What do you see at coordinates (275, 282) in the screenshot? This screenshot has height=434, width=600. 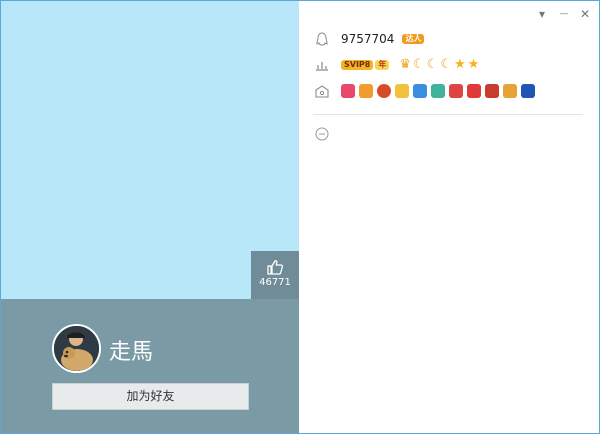 I see `like-count: 46771` at bounding box center [275, 282].